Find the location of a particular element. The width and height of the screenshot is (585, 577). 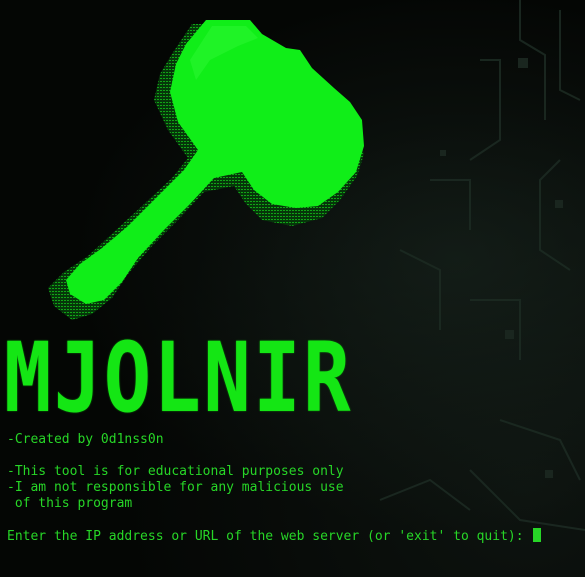

credit-line: -Created by 0d1nss0n is located at coordinates (85, 439).